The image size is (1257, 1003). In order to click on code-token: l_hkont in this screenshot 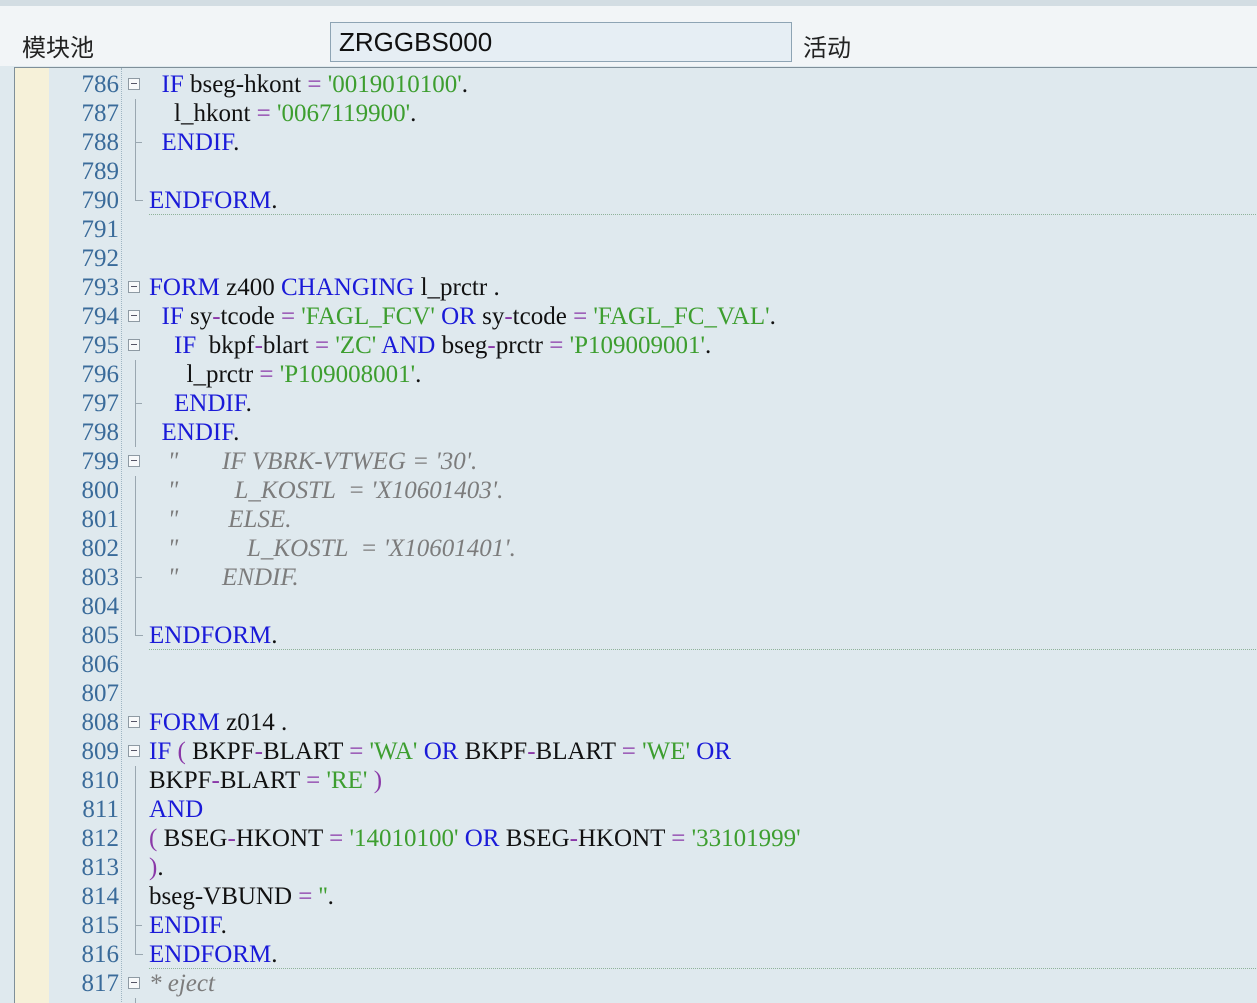, I will do `click(203, 113)`.